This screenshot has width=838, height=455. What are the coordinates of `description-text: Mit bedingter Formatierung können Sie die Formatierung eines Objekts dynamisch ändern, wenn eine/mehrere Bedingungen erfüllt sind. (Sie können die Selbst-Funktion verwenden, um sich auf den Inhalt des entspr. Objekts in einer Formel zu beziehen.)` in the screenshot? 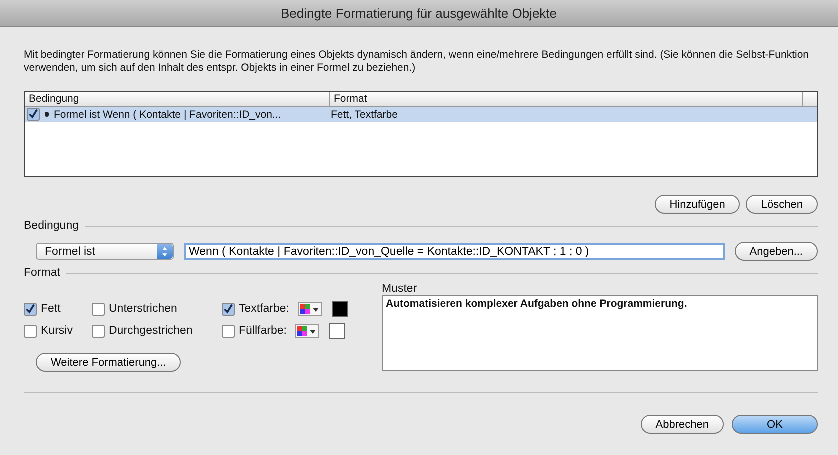 It's located at (417, 62).